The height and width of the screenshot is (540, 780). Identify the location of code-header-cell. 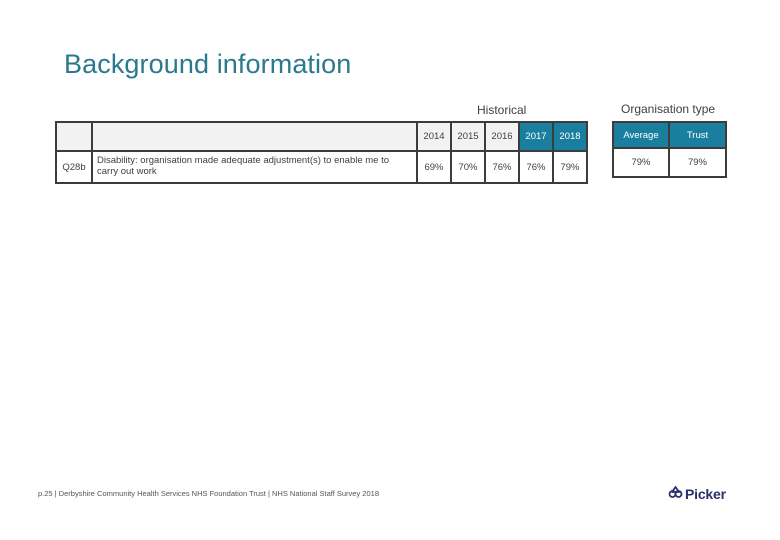
(74, 136).